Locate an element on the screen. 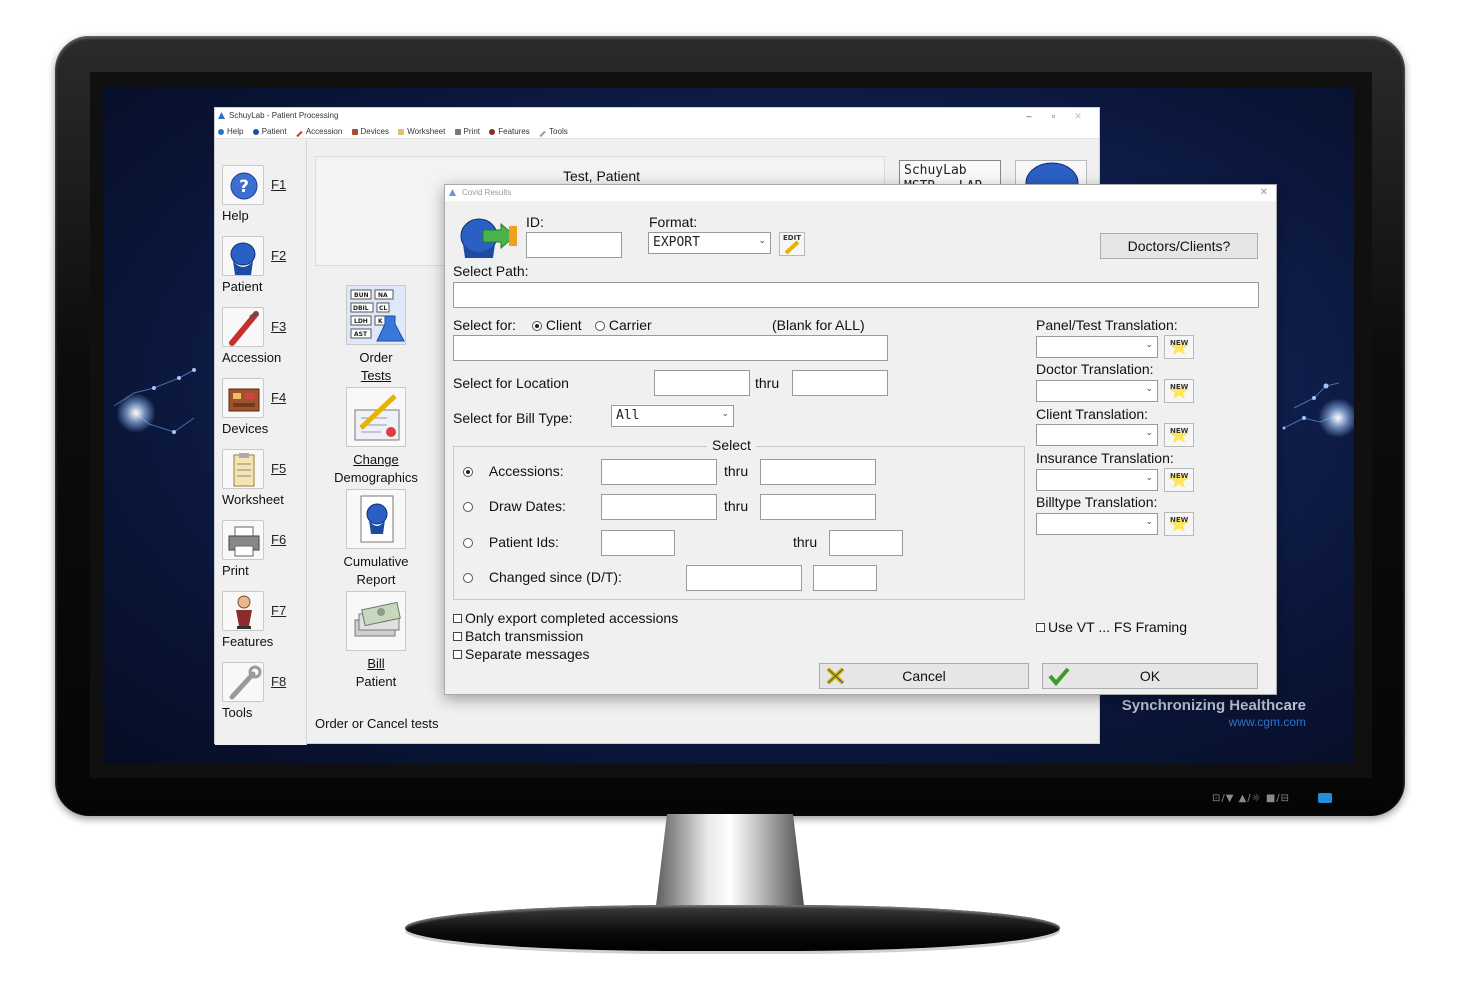  patient-ids-label: Patient Ids: is located at coordinates (523, 542).